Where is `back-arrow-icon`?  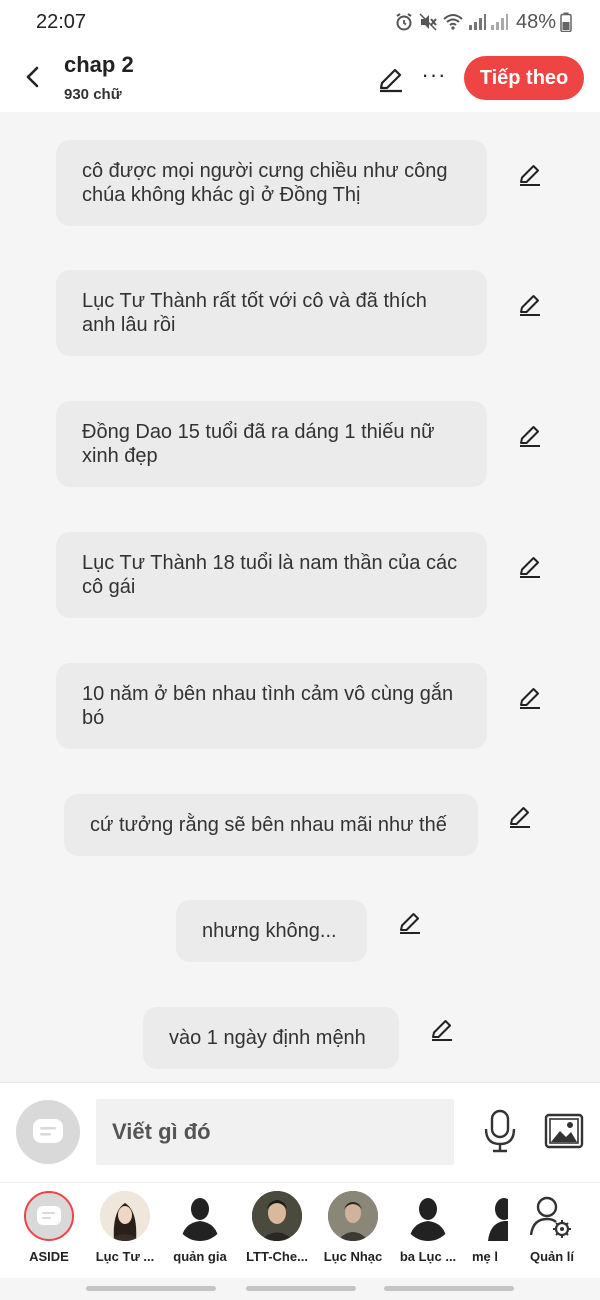
back-arrow-icon is located at coordinates (32, 77).